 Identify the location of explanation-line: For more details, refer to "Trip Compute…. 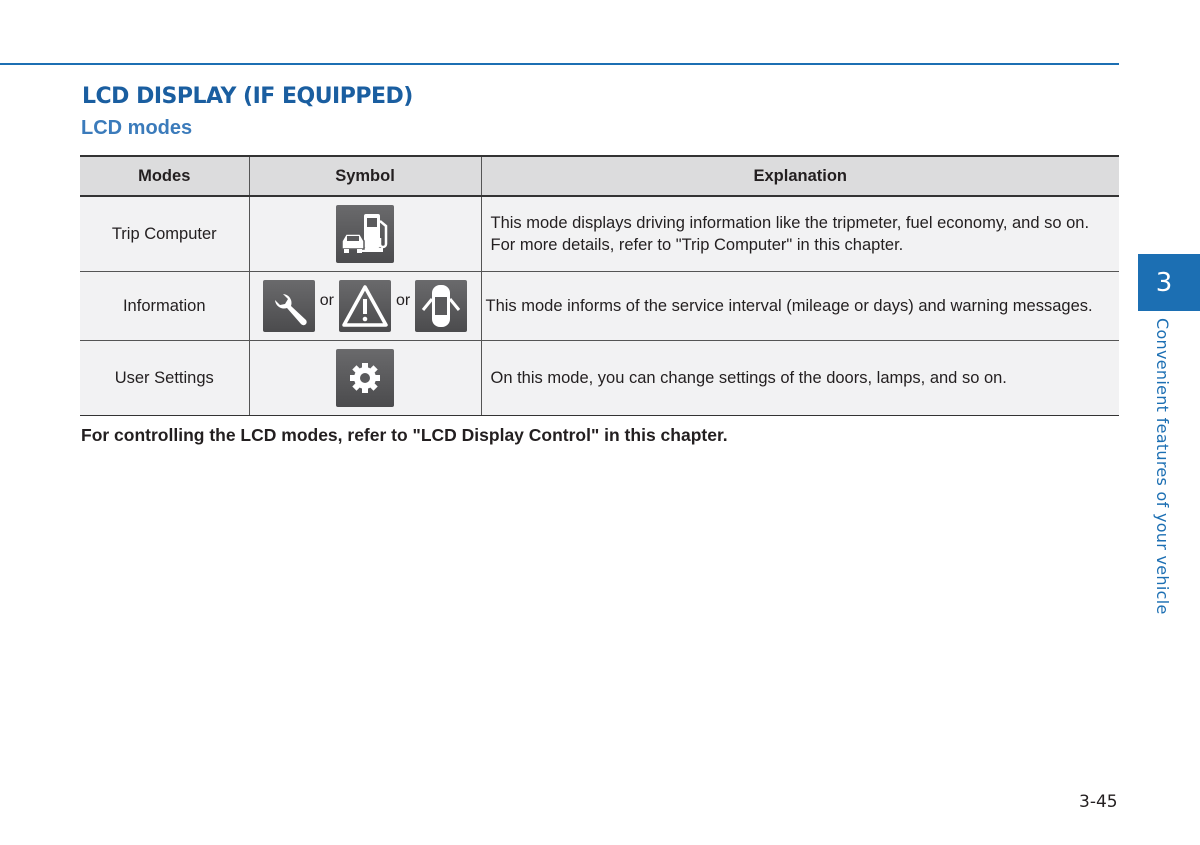
(697, 245).